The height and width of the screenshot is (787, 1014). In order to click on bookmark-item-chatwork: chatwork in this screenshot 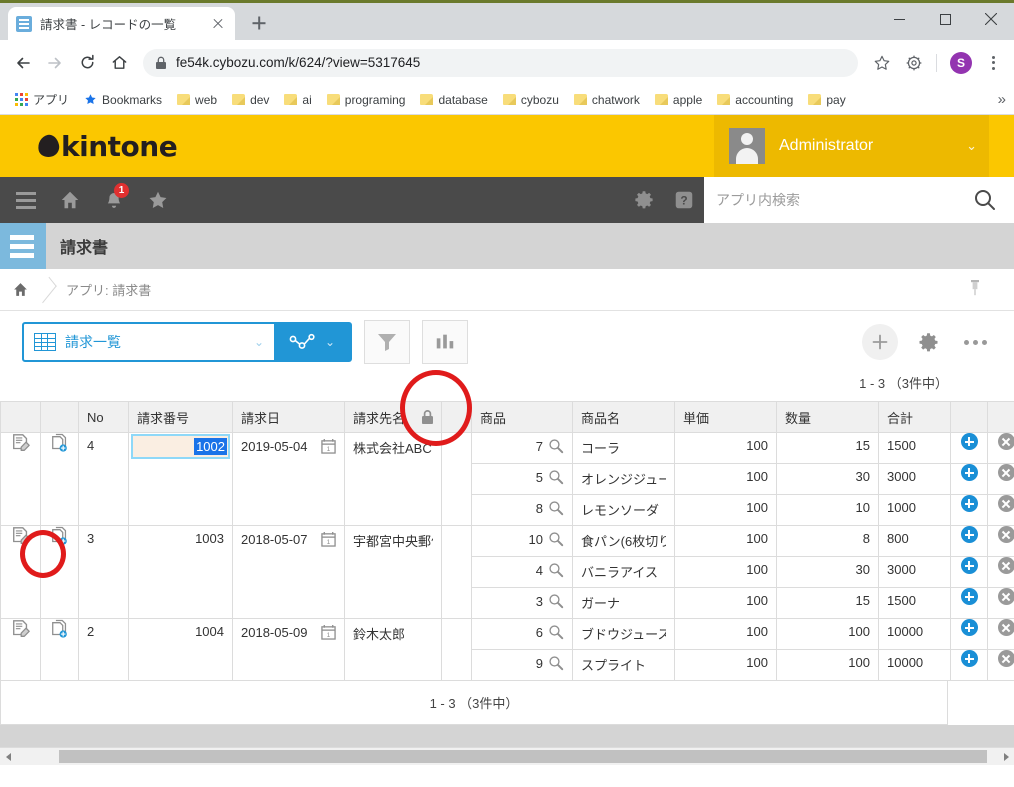, I will do `click(607, 100)`.